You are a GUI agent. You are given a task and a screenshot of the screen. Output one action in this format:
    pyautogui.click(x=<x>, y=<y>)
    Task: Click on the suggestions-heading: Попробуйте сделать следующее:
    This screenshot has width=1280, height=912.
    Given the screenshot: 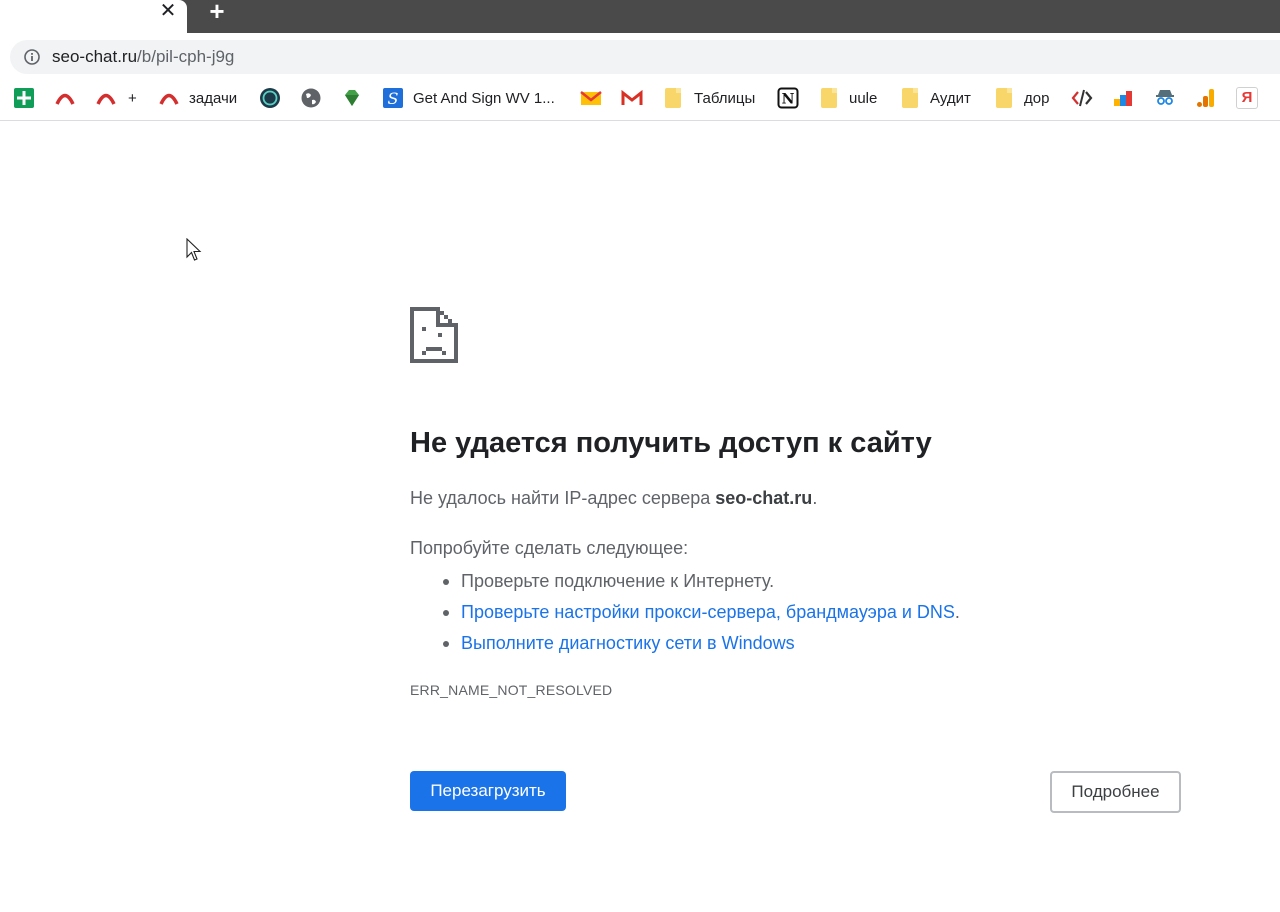 What is the action you would take?
    pyautogui.click(x=549, y=548)
    